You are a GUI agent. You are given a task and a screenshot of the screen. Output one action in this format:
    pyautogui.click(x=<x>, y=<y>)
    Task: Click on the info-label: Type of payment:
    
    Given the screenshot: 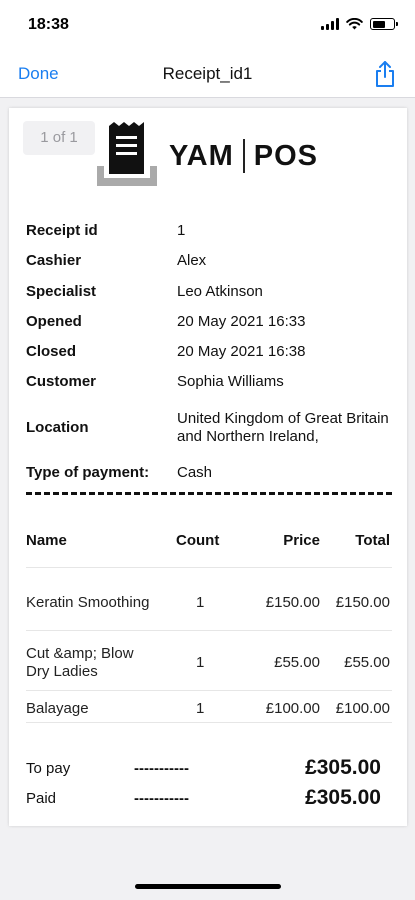 What is the action you would take?
    pyautogui.click(x=88, y=472)
    